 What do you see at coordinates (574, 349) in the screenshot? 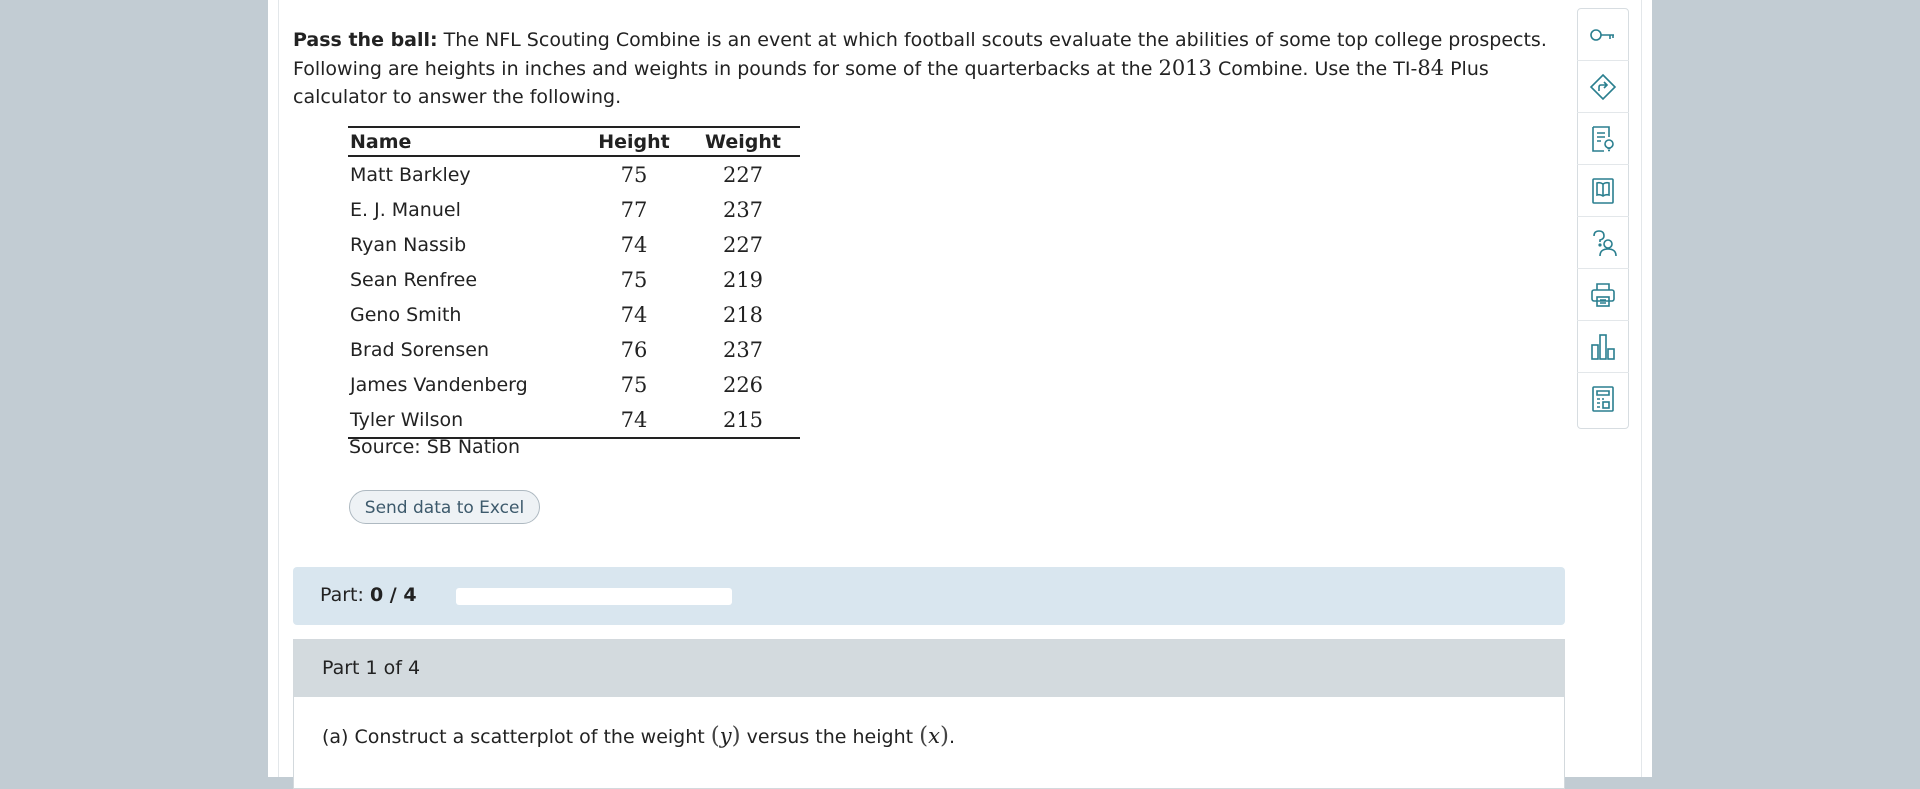
I see `table-row: Brad Sorensen 76 237` at bounding box center [574, 349].